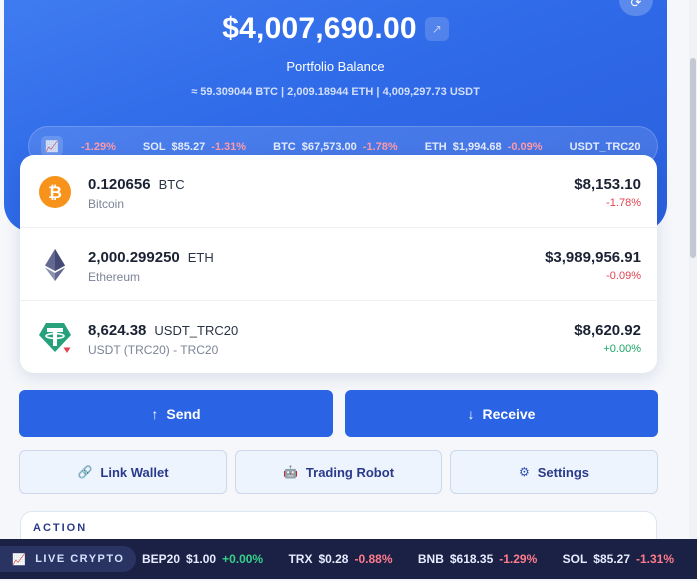  Describe the element at coordinates (524, 472) in the screenshot. I see `gear-icon: ⚙` at that location.